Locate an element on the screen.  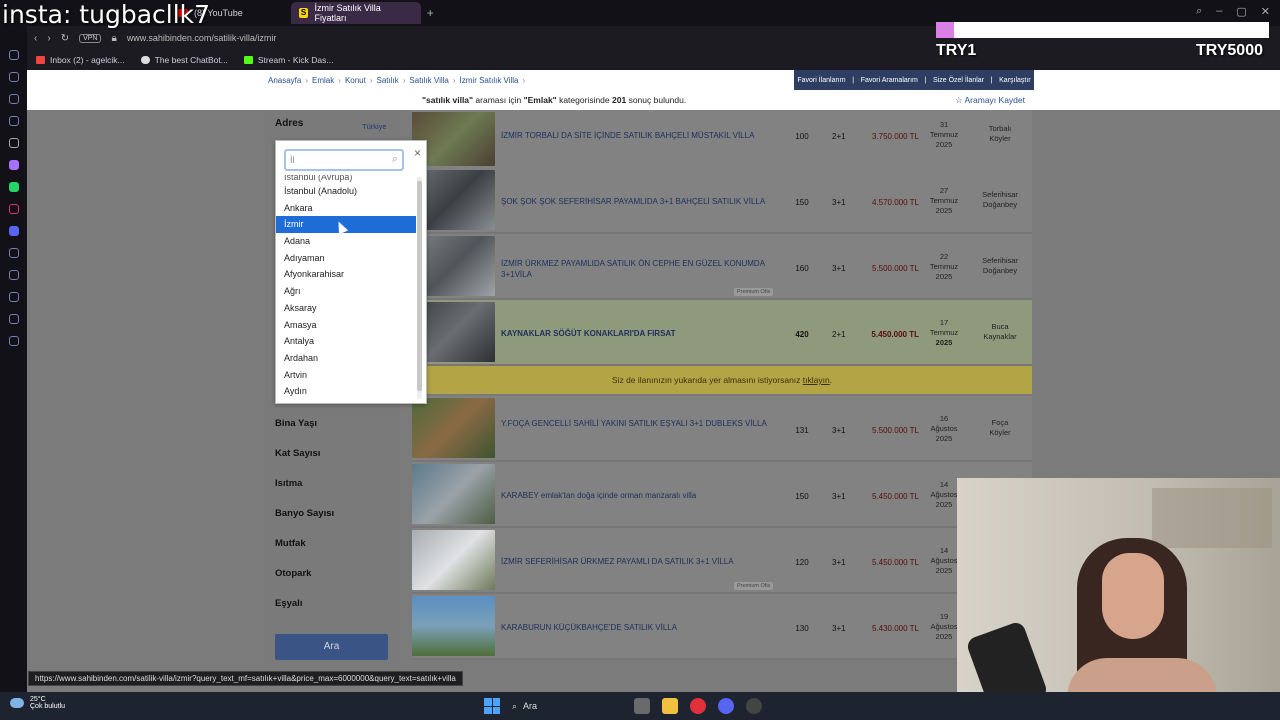
breadcrumb-item: Anasayfa is located at coordinates (284, 80).